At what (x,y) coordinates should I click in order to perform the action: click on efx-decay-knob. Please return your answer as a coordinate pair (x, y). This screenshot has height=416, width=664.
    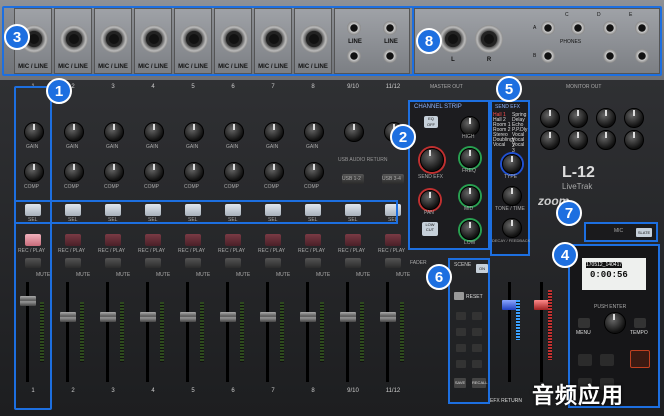
    Looking at the image, I should click on (512, 228).